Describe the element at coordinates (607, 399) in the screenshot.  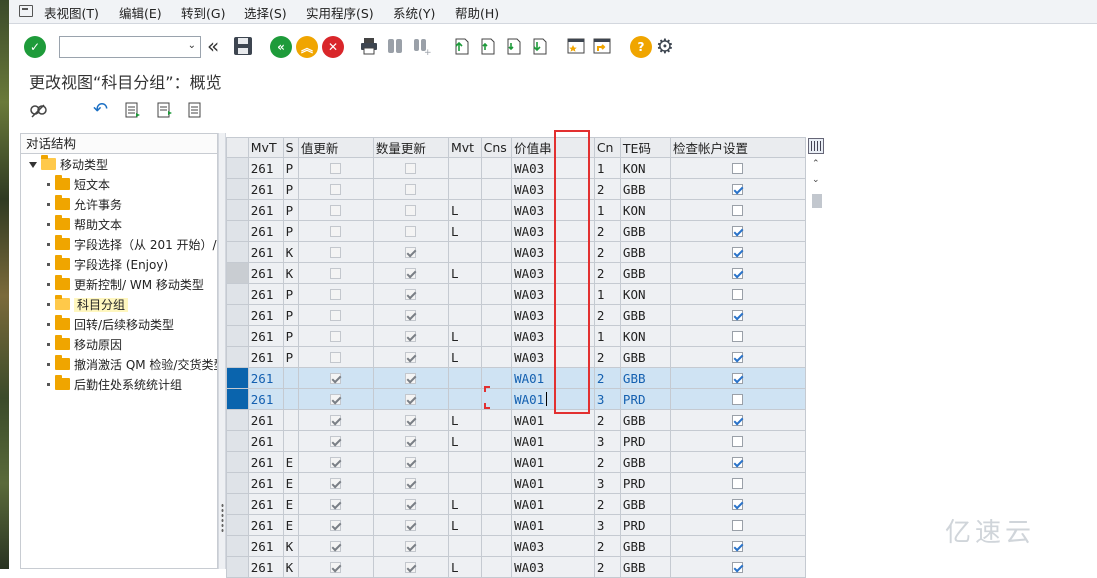
I see `cell-counter: 3` at that location.